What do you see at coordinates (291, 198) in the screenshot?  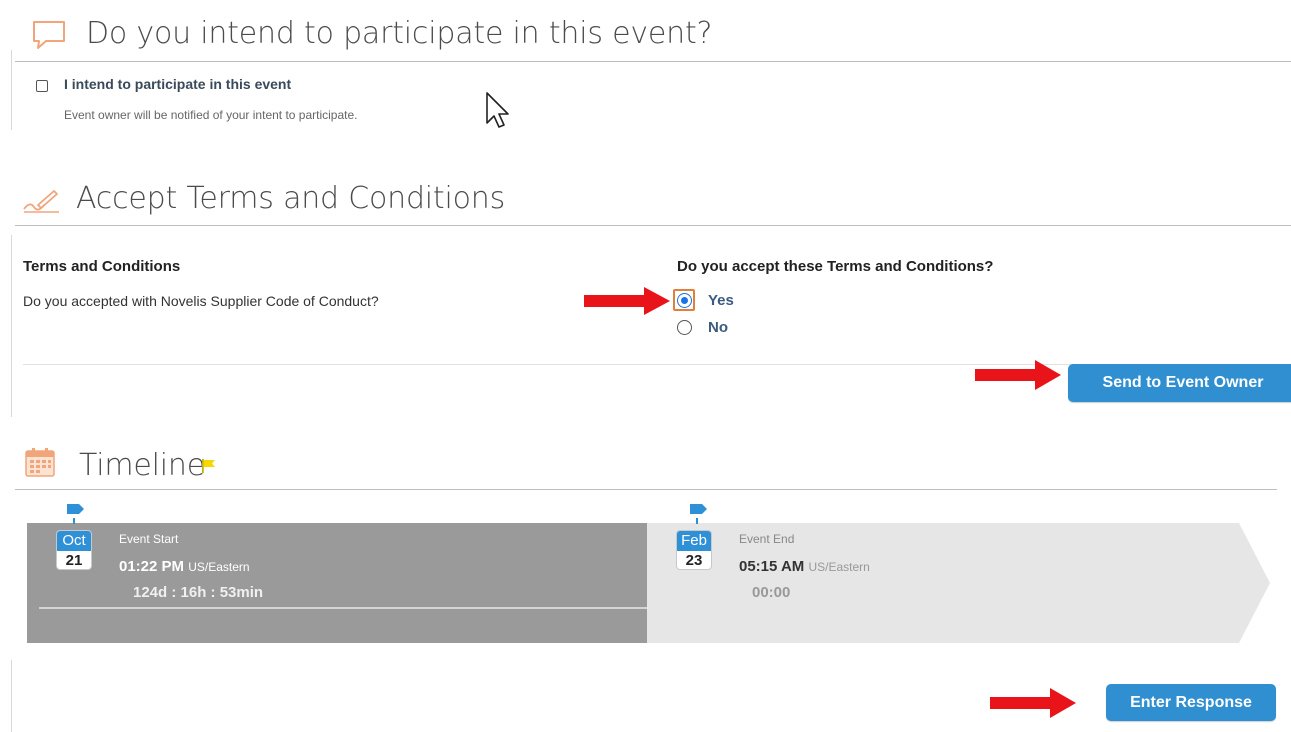 I see `terms-title: Accept Terms and Conditions` at bounding box center [291, 198].